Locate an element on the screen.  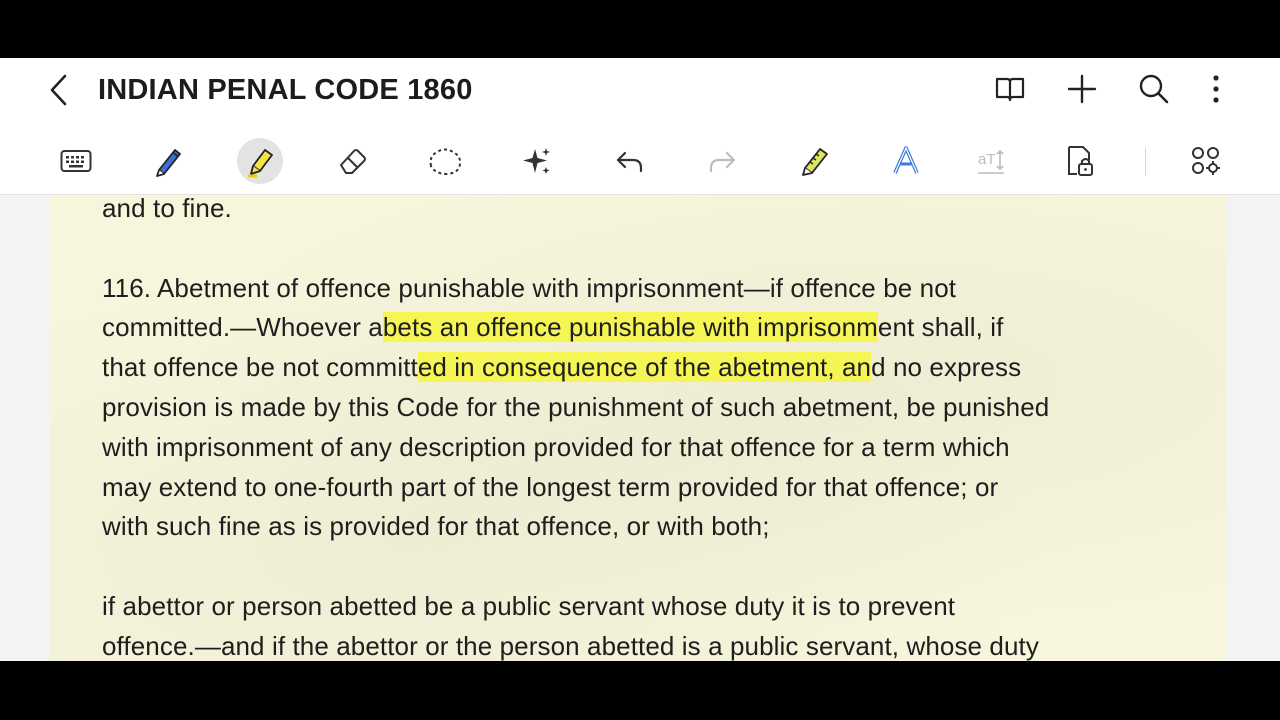
text-run: that offence be not committ is located at coordinates (260, 367).